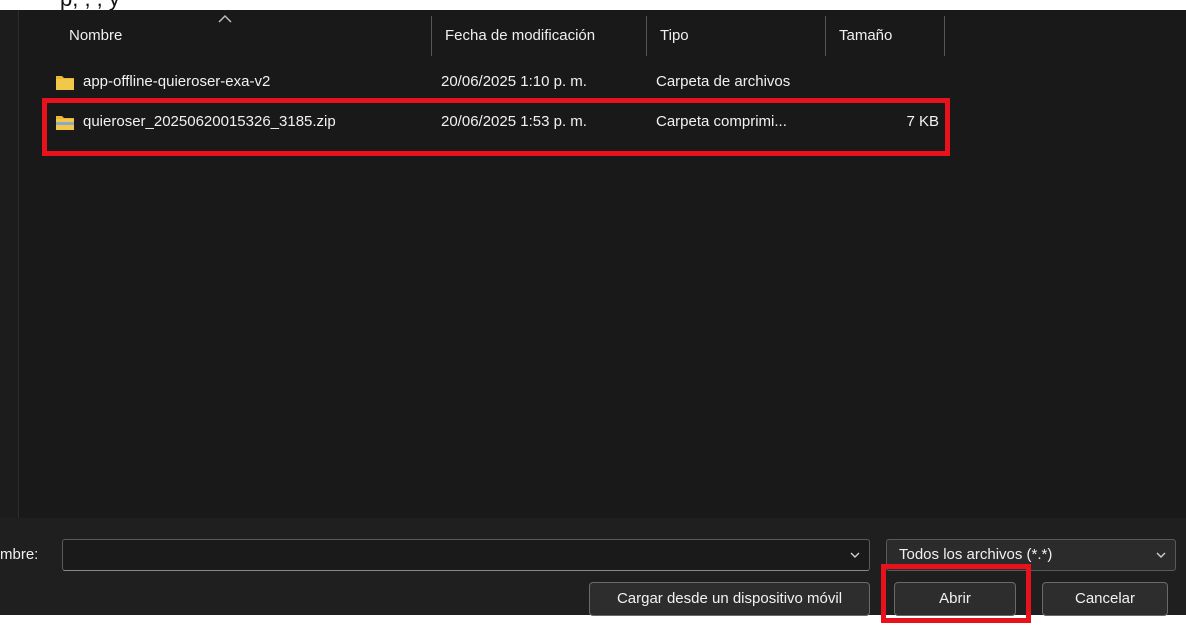 This screenshot has height=625, width=1186. I want to click on file-type-filter-select: Todos los archivos (*.*), so click(1031, 555).